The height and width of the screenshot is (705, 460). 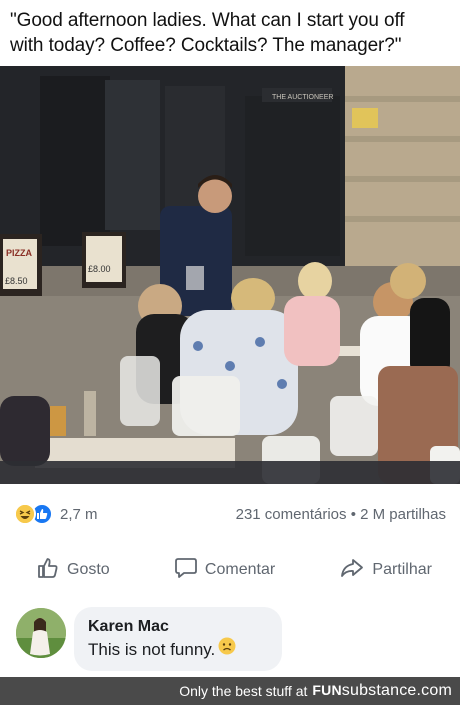 What do you see at coordinates (352, 570) in the screenshot?
I see `share-arrow-icon` at bounding box center [352, 570].